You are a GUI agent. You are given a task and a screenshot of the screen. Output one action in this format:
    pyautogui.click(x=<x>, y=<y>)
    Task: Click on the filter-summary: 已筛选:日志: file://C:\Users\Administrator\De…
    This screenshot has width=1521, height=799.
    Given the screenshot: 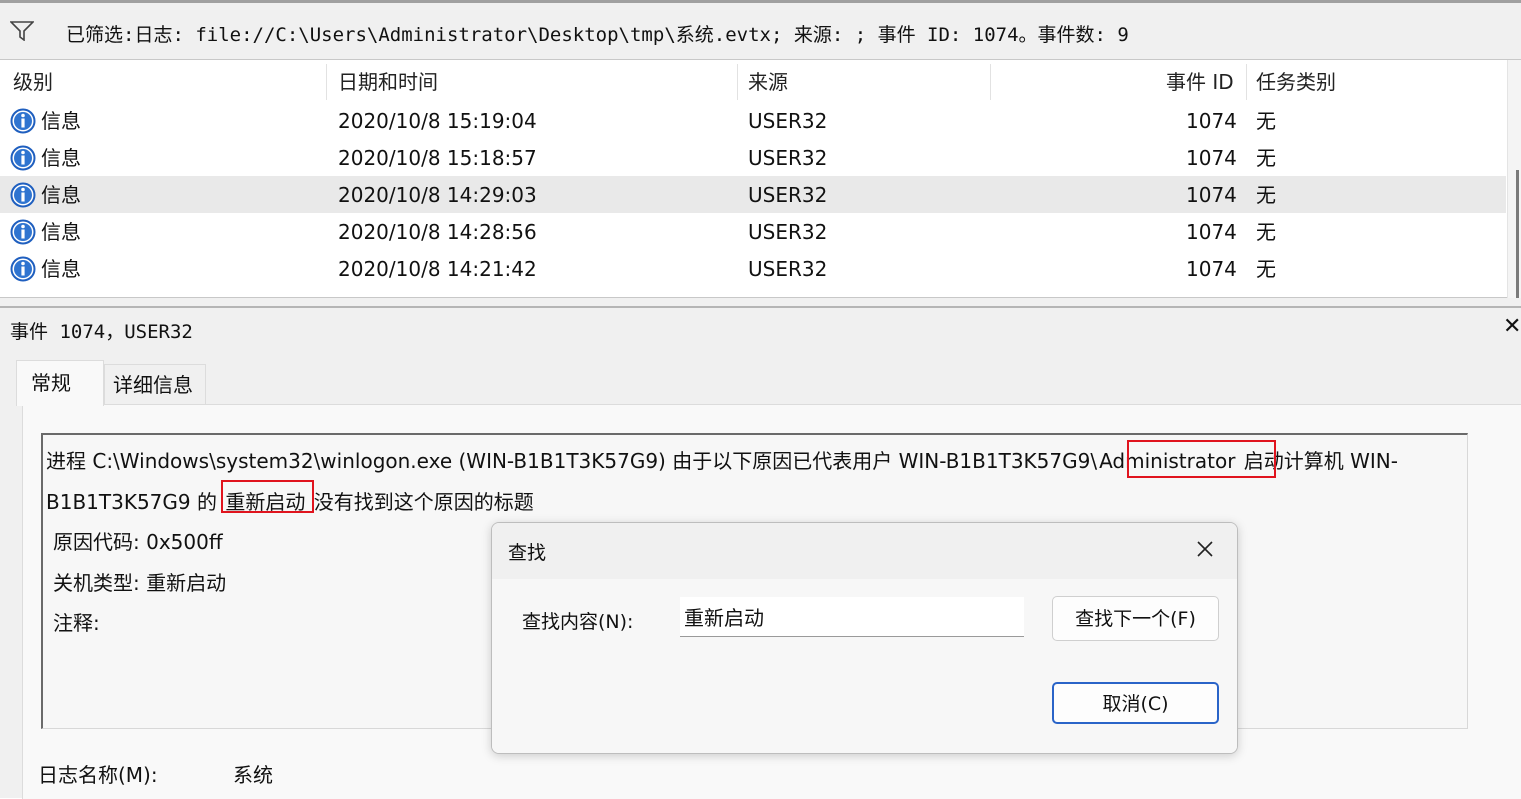 What is the action you would take?
    pyautogui.click(x=597, y=35)
    